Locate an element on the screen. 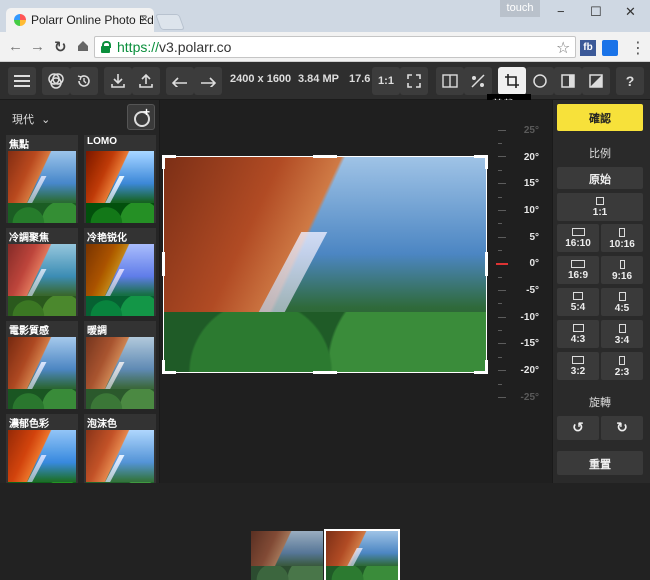  rotate-left-icon: ↺ is located at coordinates (578, 428).